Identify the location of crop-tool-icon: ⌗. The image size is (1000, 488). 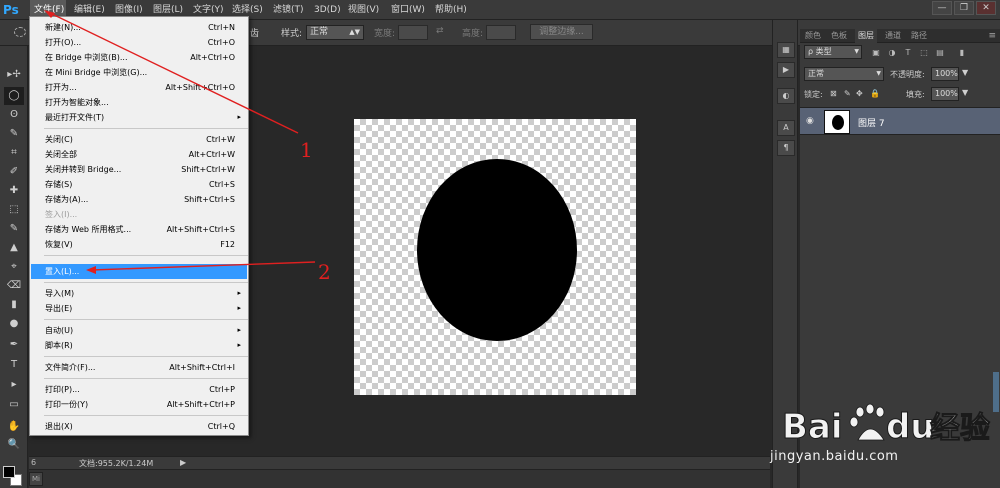
(14, 153).